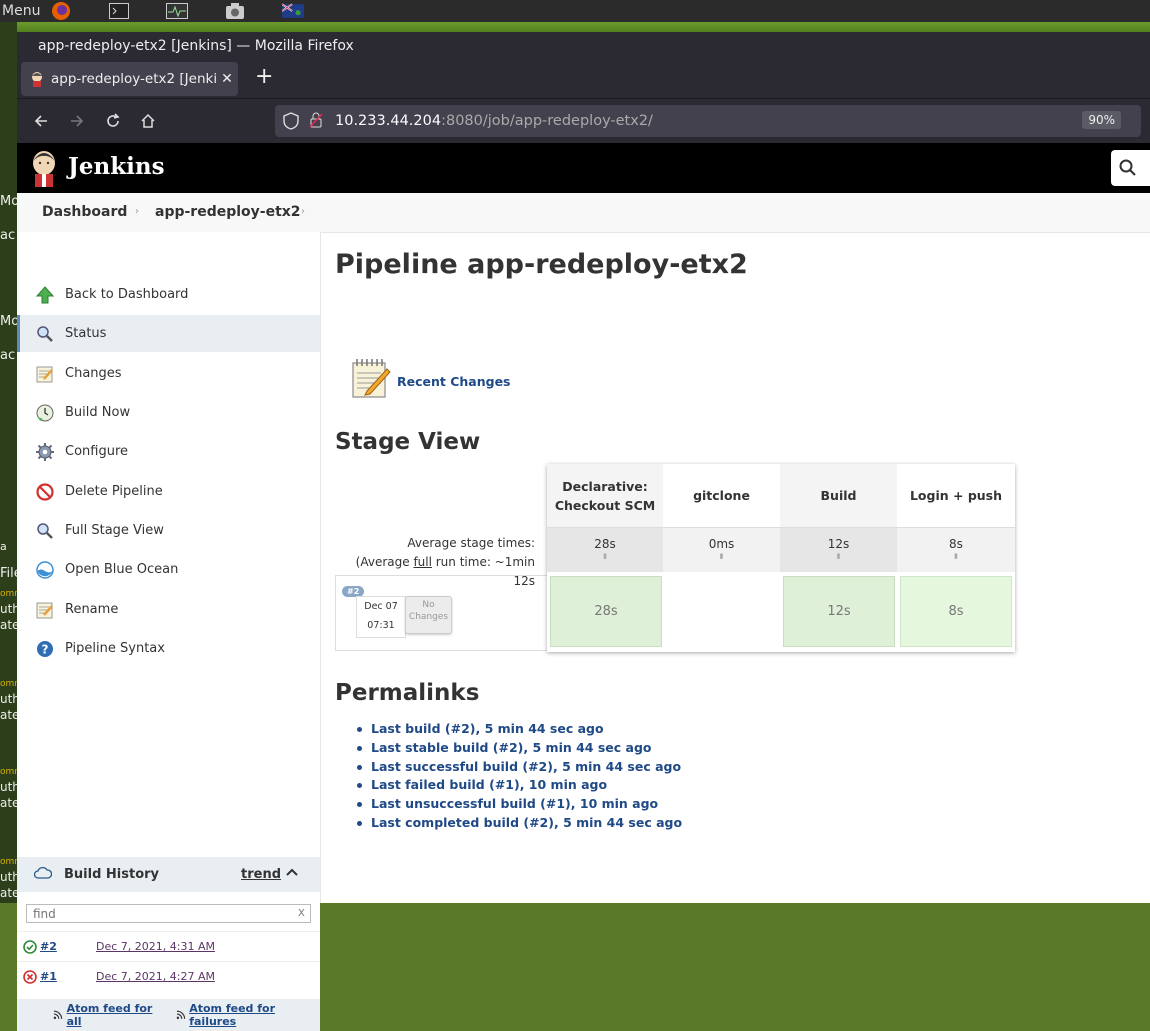  Describe the element at coordinates (37, 79) in the screenshot. I see `jenkins-favicon-icon` at that location.